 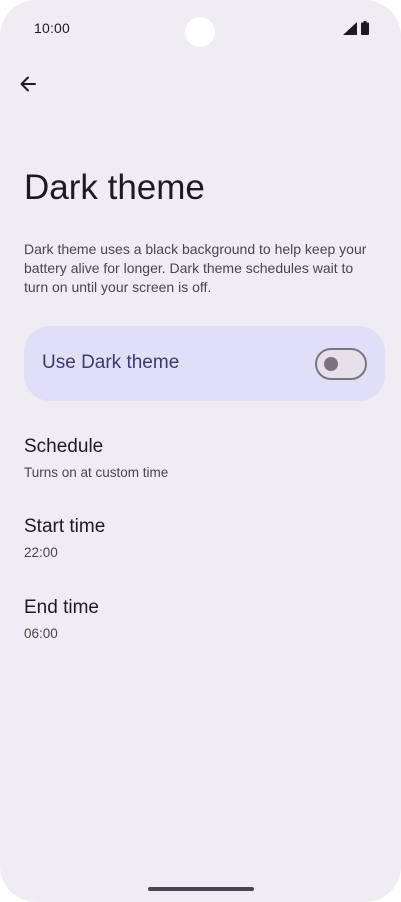 I want to click on signal-icon, so click(x=350, y=28).